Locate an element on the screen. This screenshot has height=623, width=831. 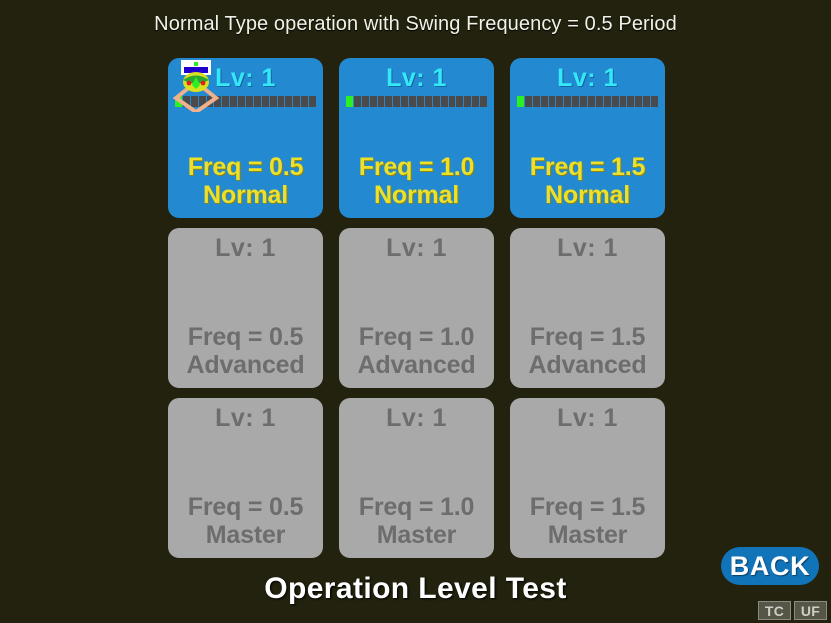
back-button-label: BACK is located at coordinates (770, 565).